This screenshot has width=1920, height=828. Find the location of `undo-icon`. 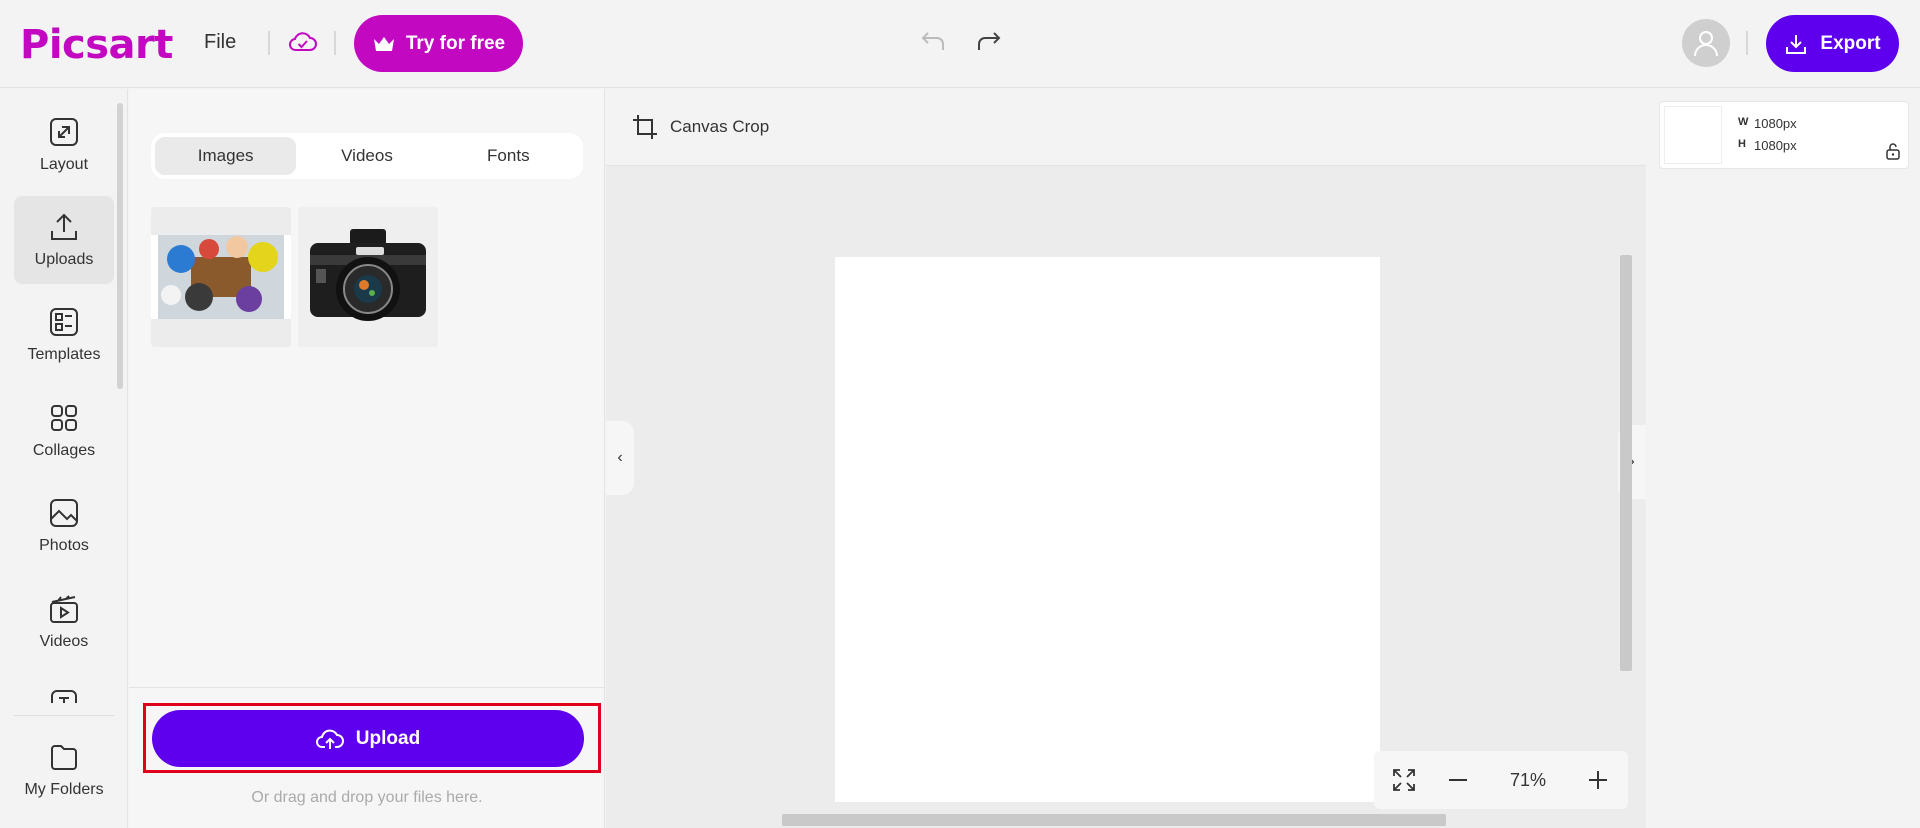

undo-icon is located at coordinates (933, 42).